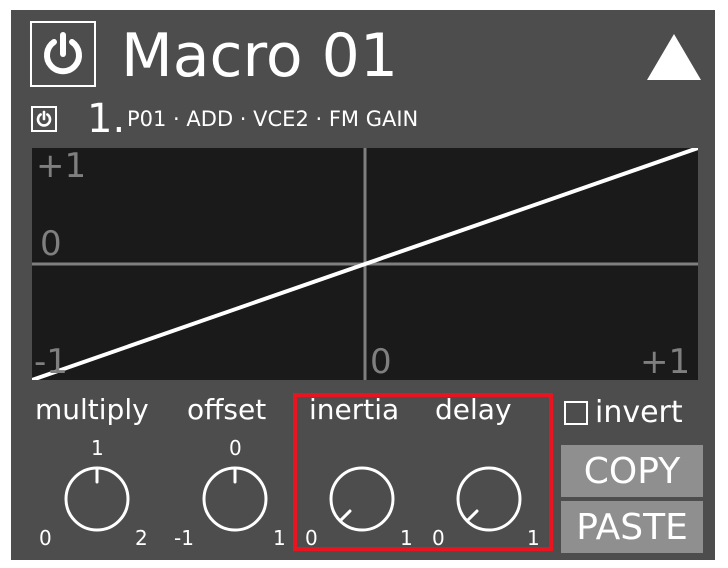 The height and width of the screenshot is (568, 728). Describe the element at coordinates (665, 362) in the screenshot. I see `x-right-label: +1` at that location.